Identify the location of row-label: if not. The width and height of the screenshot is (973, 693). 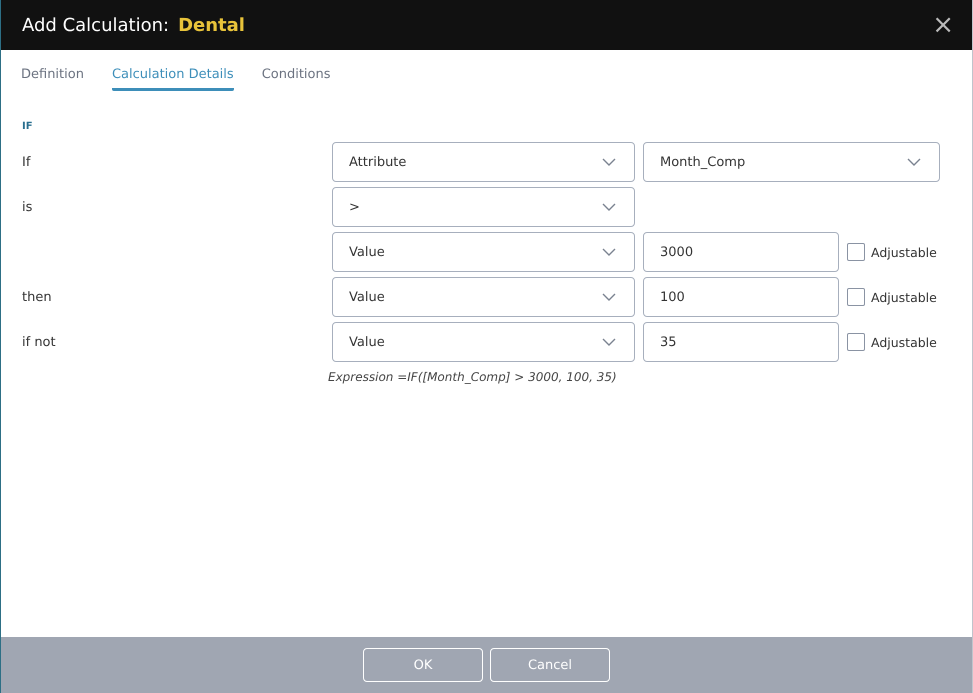
(39, 342).